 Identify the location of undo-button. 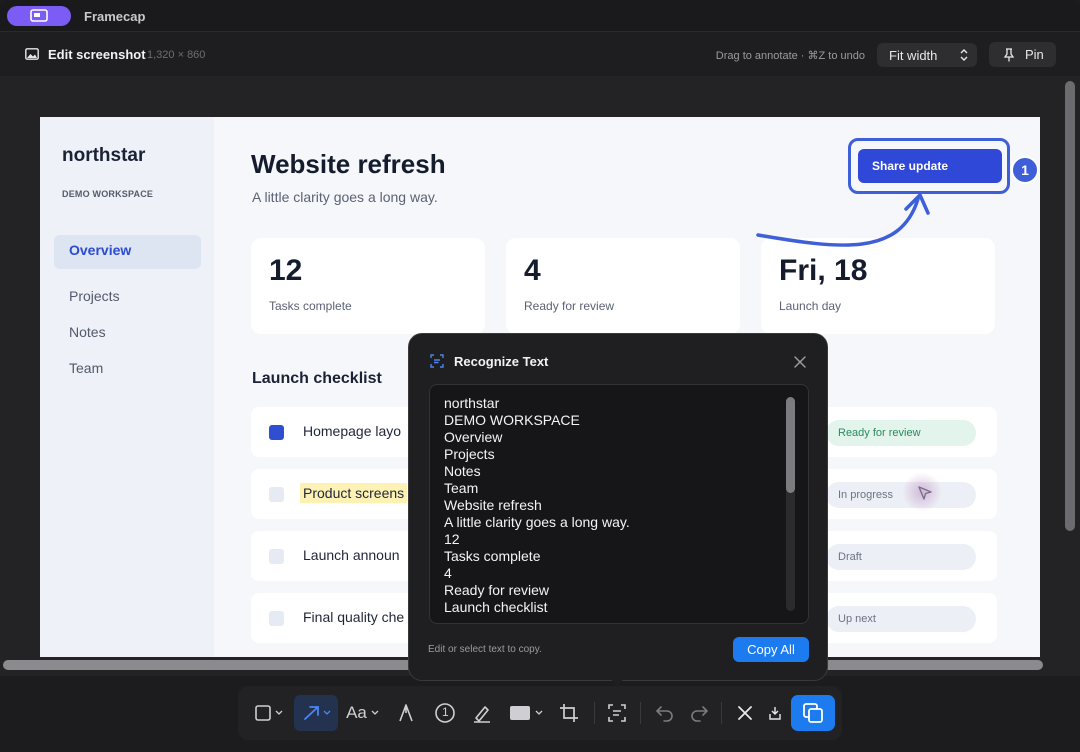
(665, 713).